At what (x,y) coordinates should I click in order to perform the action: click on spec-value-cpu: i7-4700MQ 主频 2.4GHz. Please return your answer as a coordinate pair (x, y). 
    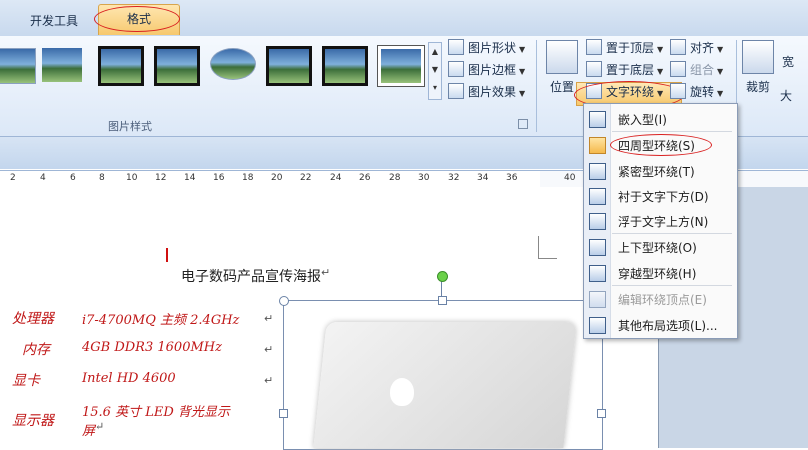
    Looking at the image, I should click on (160, 318).